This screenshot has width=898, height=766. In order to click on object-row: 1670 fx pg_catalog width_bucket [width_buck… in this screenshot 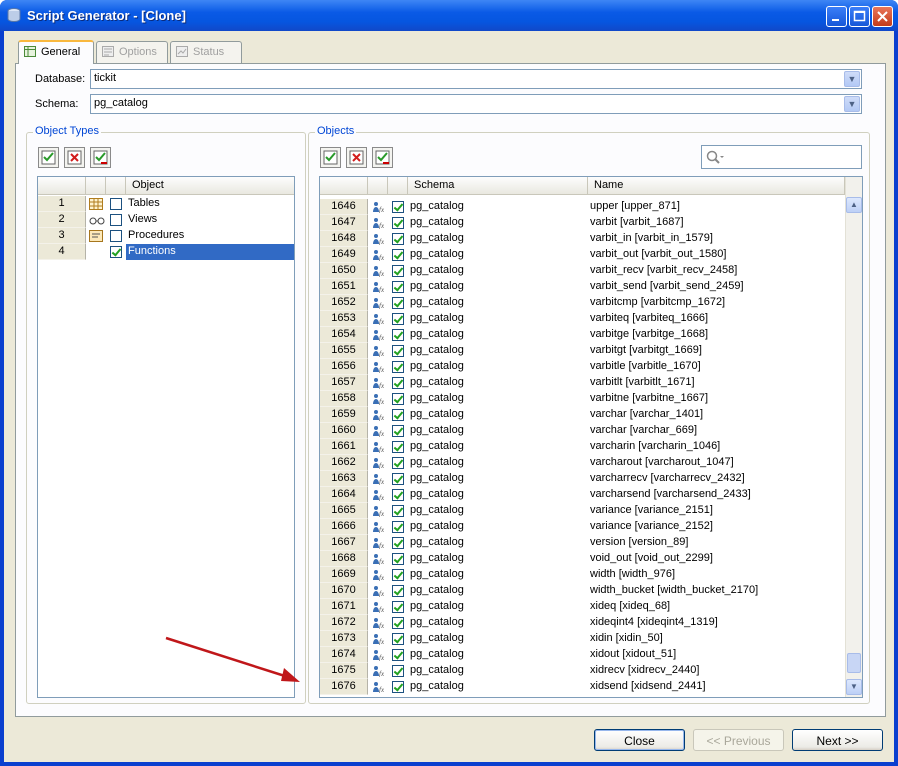, I will do `click(582, 591)`.